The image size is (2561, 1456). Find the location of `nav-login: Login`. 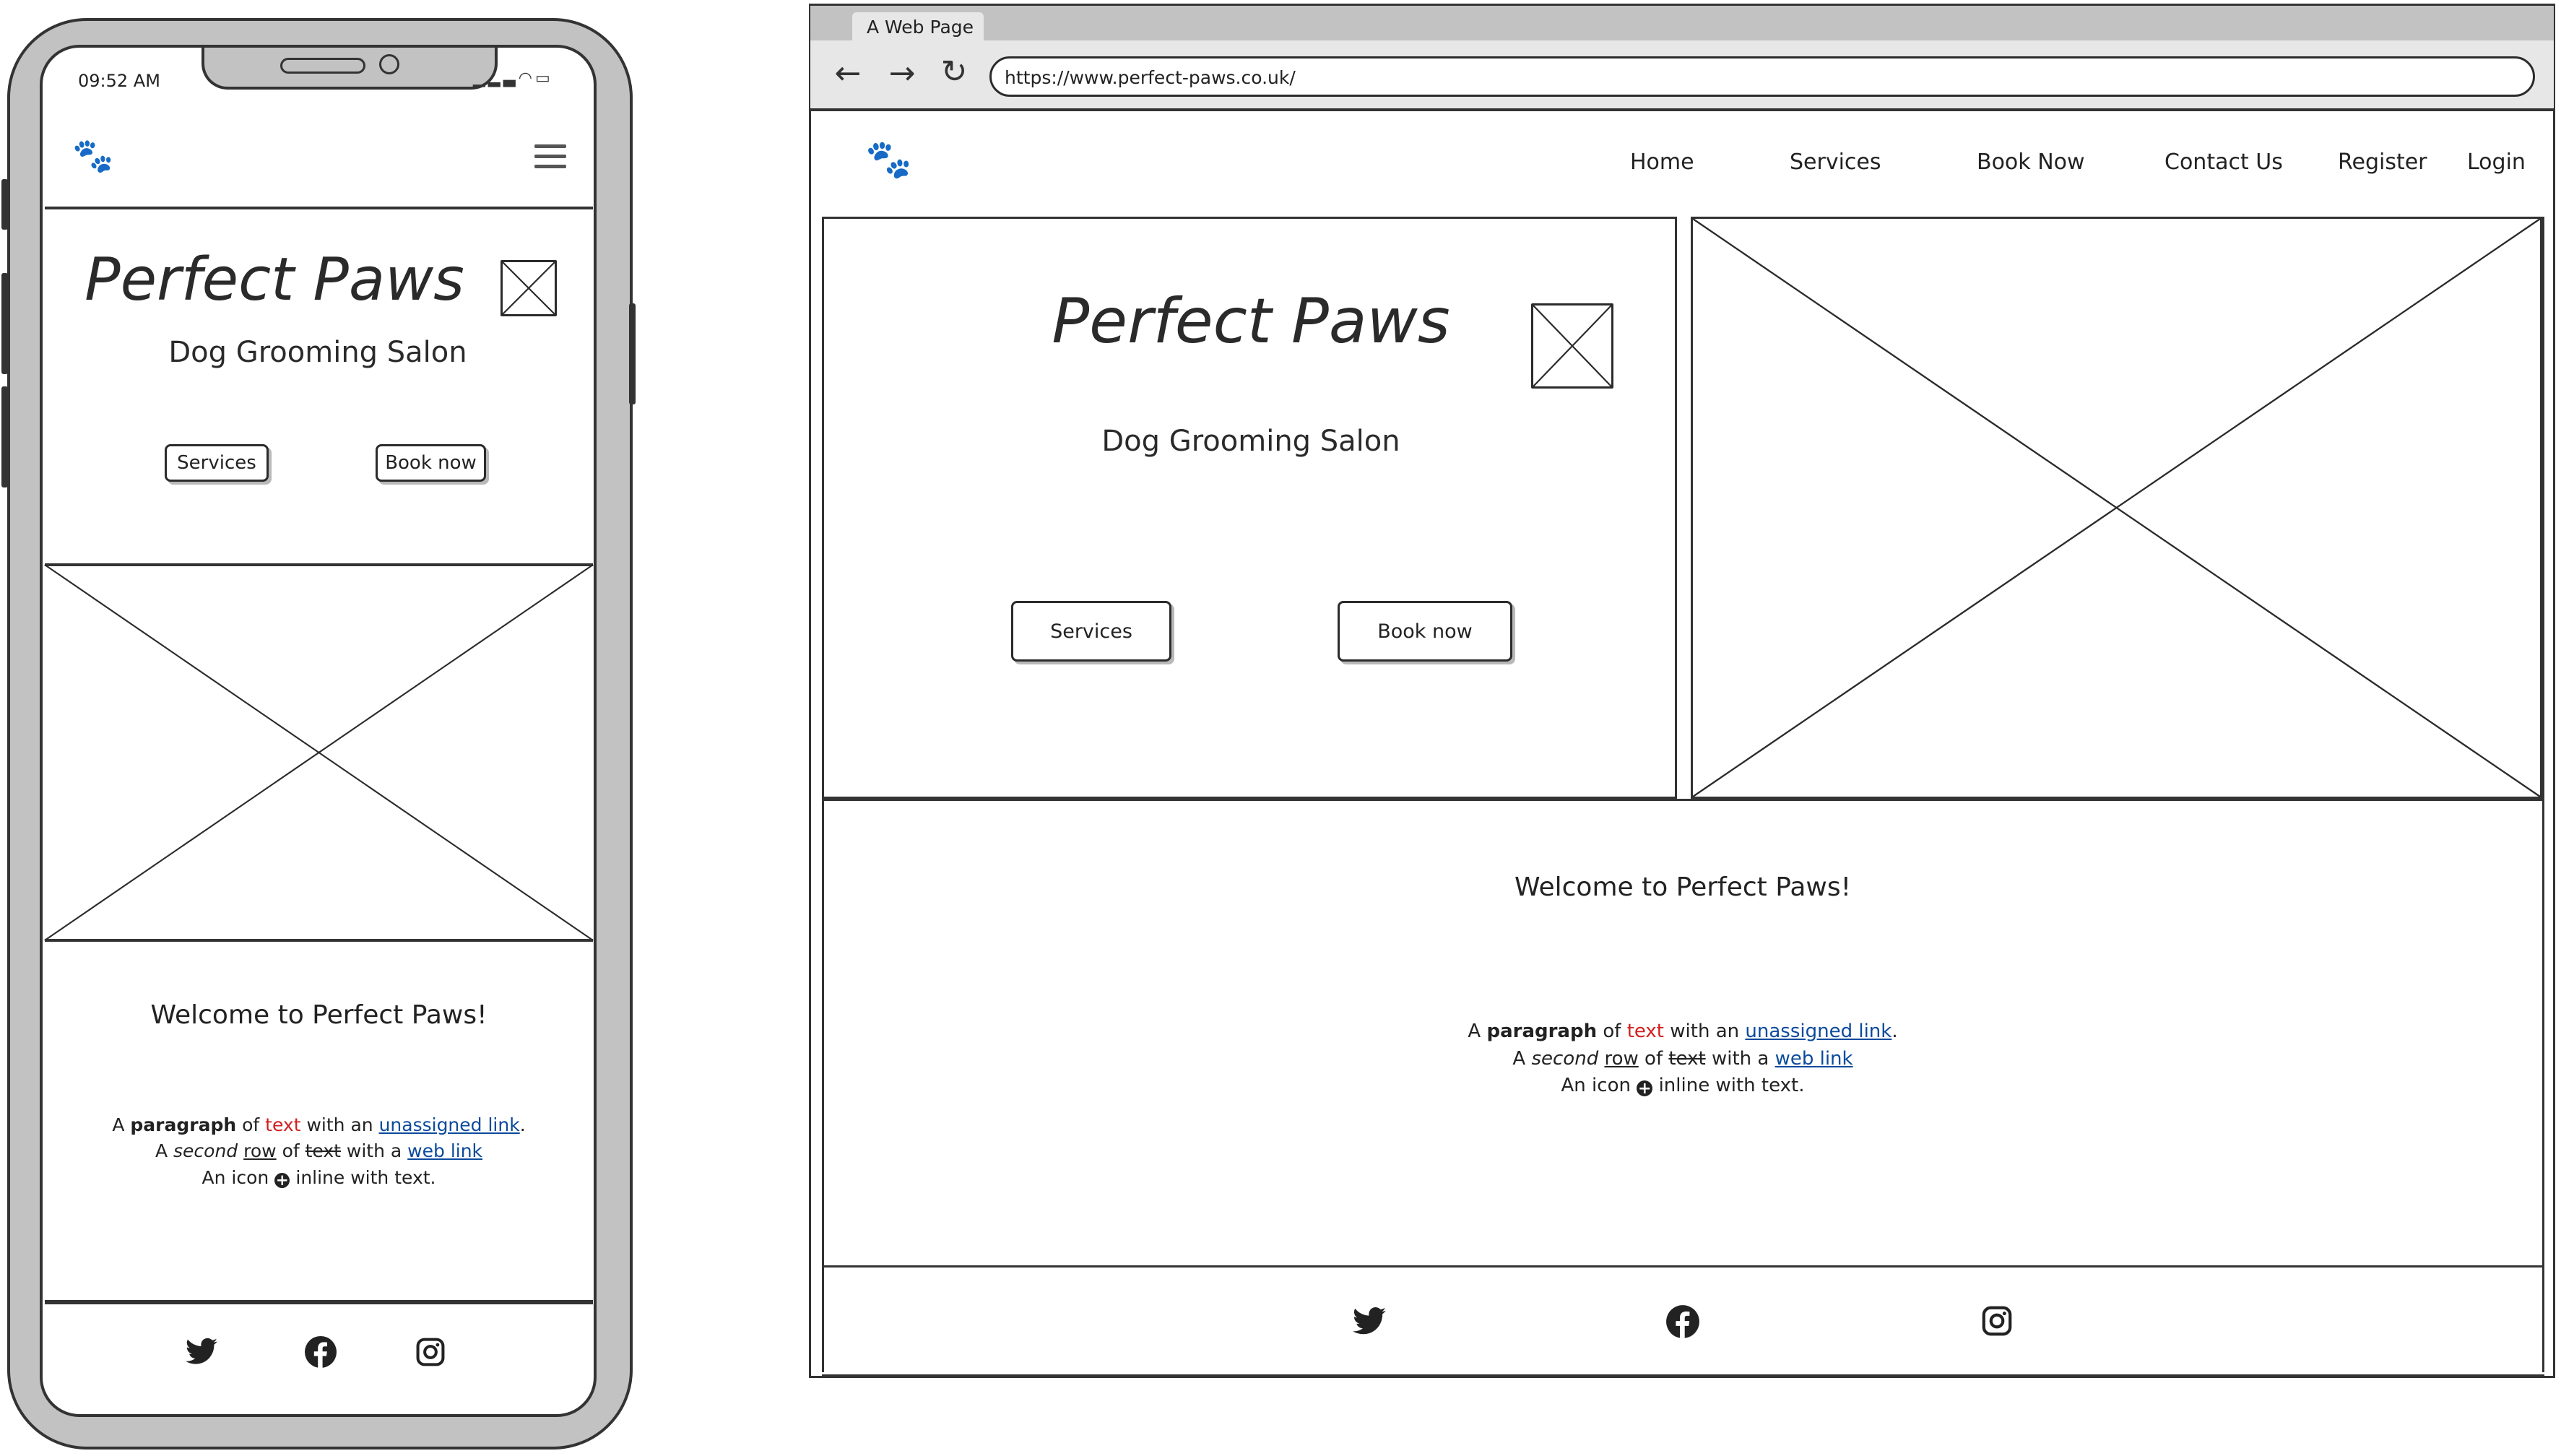

nav-login: Login is located at coordinates (2496, 162).